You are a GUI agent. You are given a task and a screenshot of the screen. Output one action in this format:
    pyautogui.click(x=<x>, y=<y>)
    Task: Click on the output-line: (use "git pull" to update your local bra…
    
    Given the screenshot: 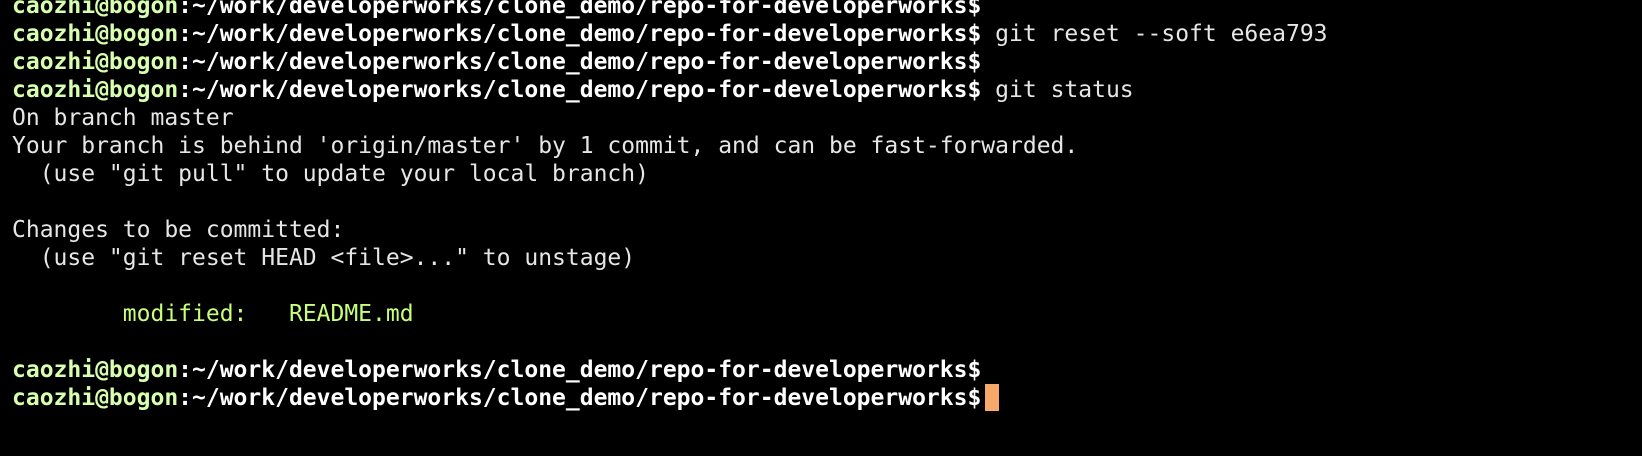 What is the action you would take?
    pyautogui.click(x=330, y=174)
    